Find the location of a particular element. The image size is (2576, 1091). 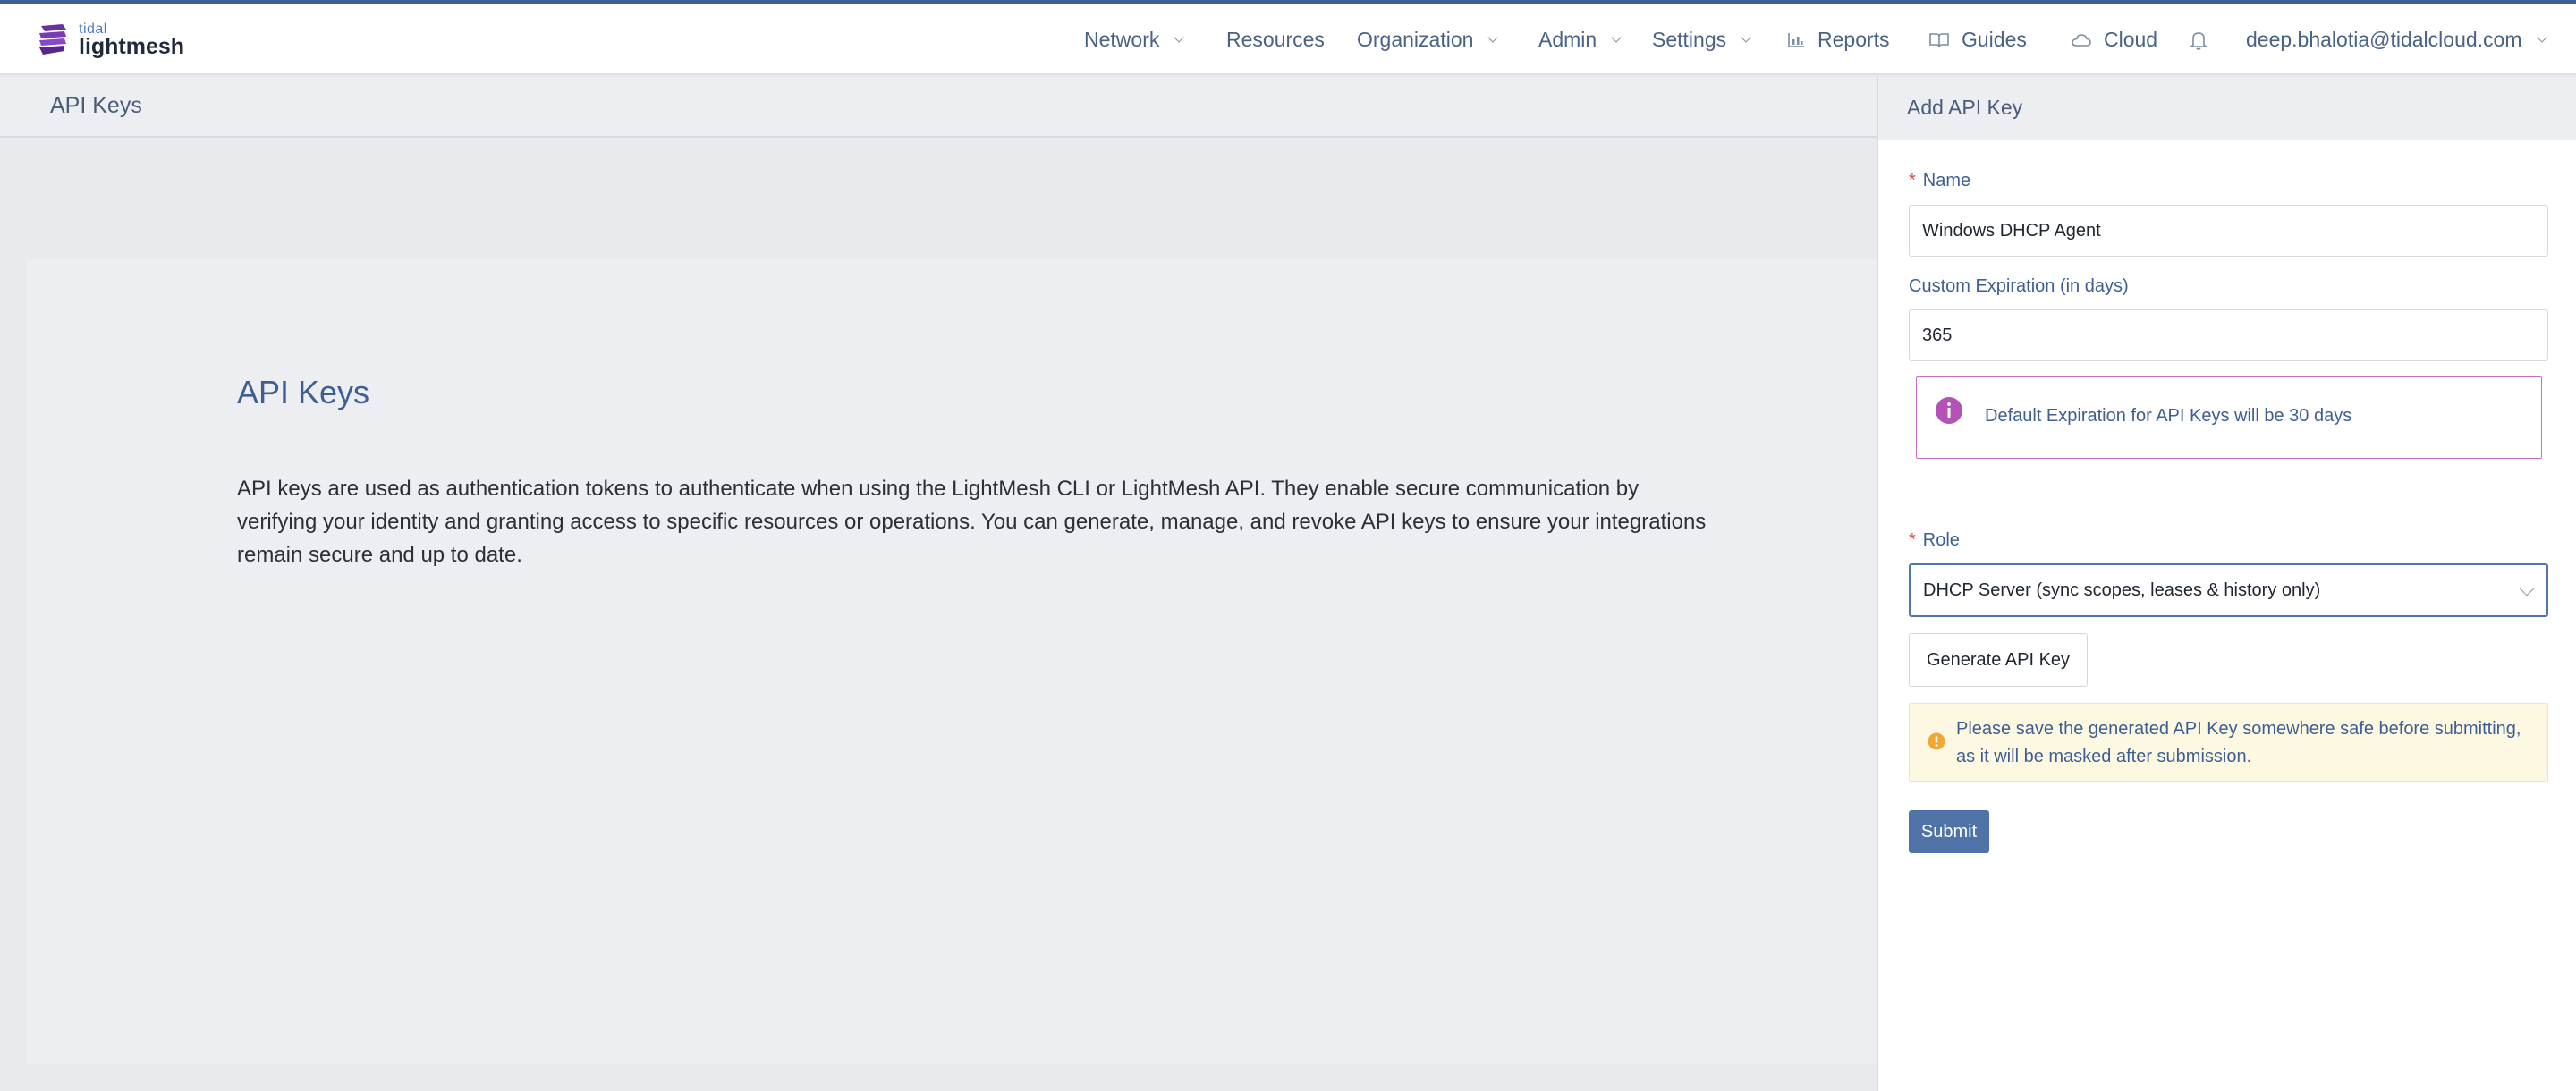

user-menu: deep.bhalotia@tidalcloud.com is located at coordinates (2396, 39).